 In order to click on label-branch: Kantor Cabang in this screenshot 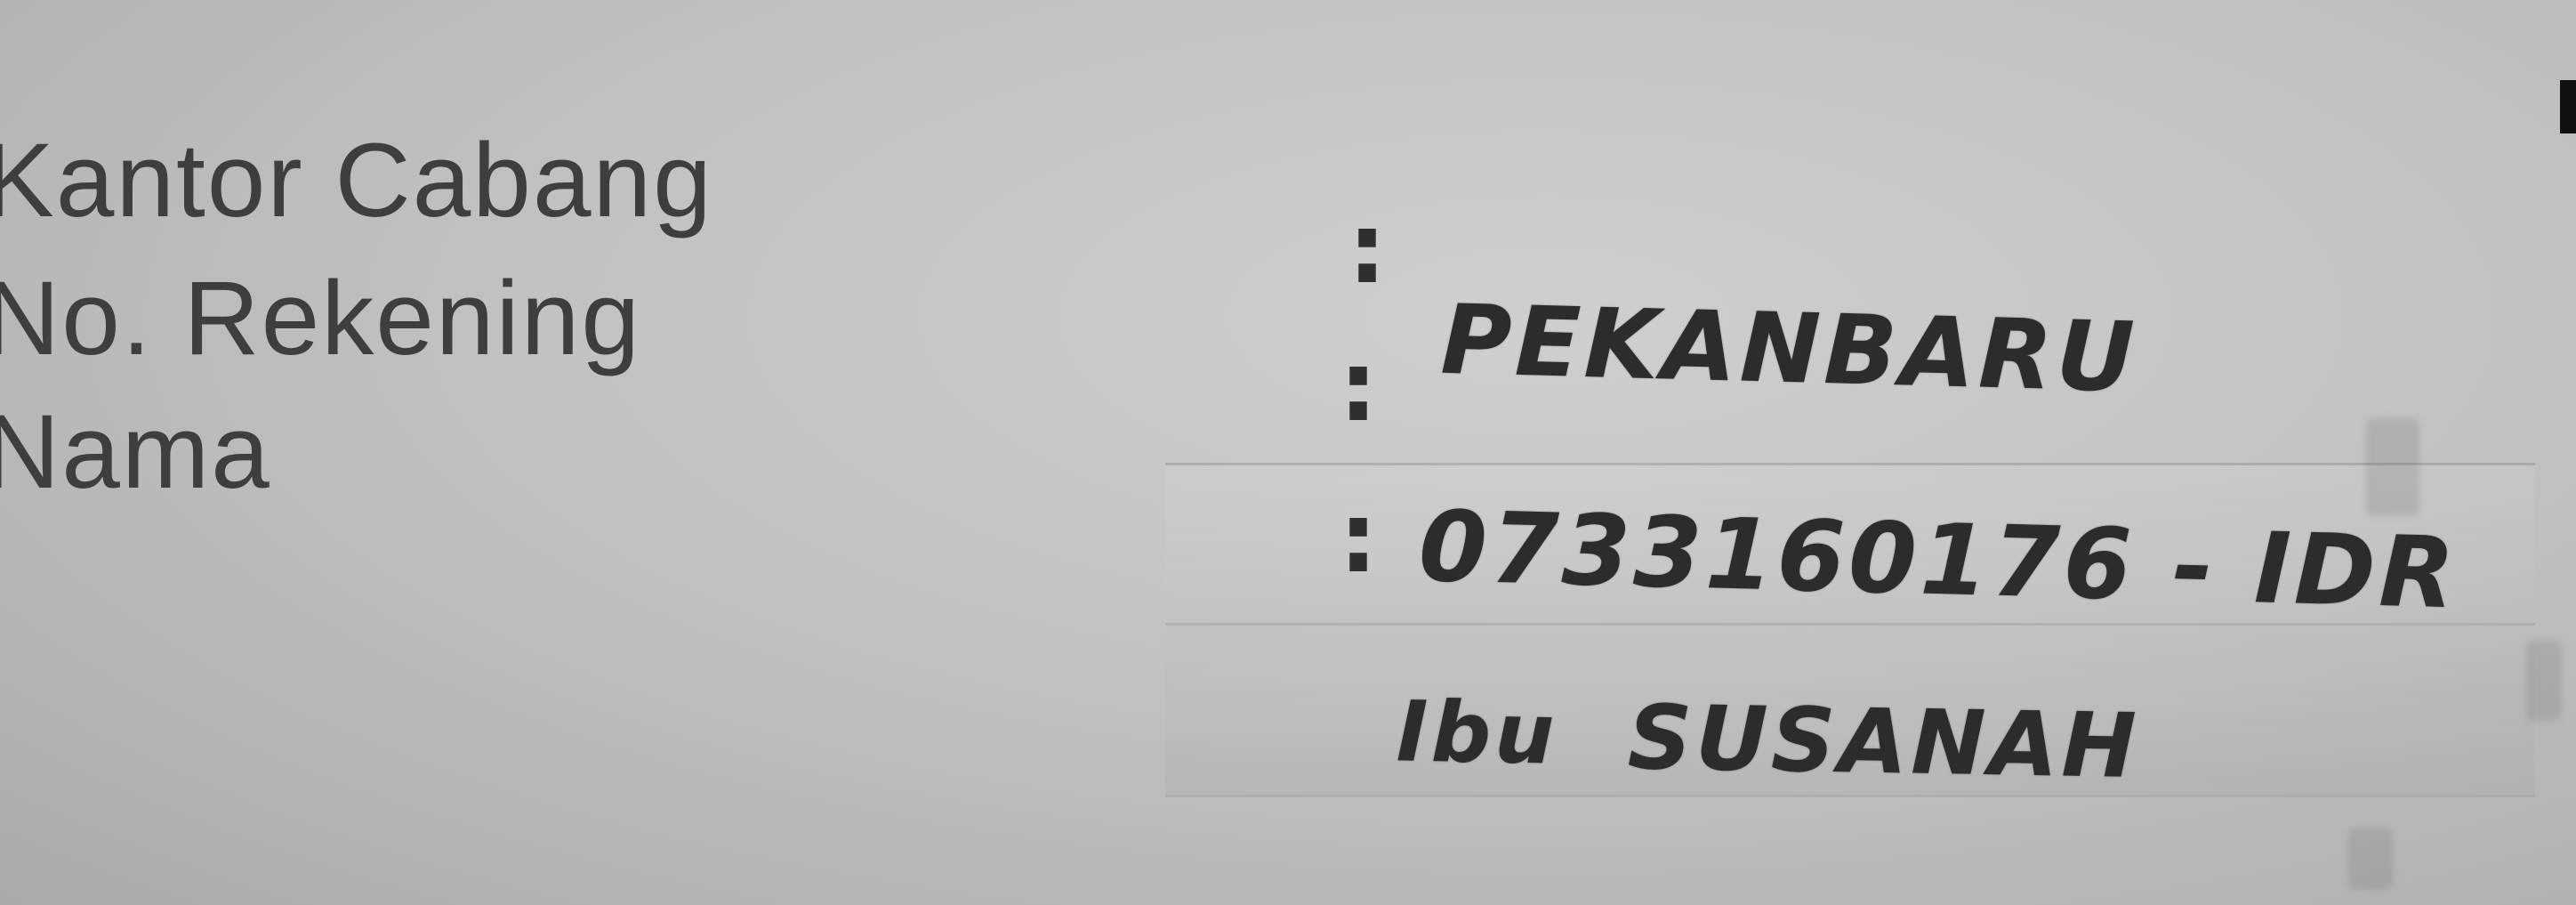, I will do `click(356, 180)`.